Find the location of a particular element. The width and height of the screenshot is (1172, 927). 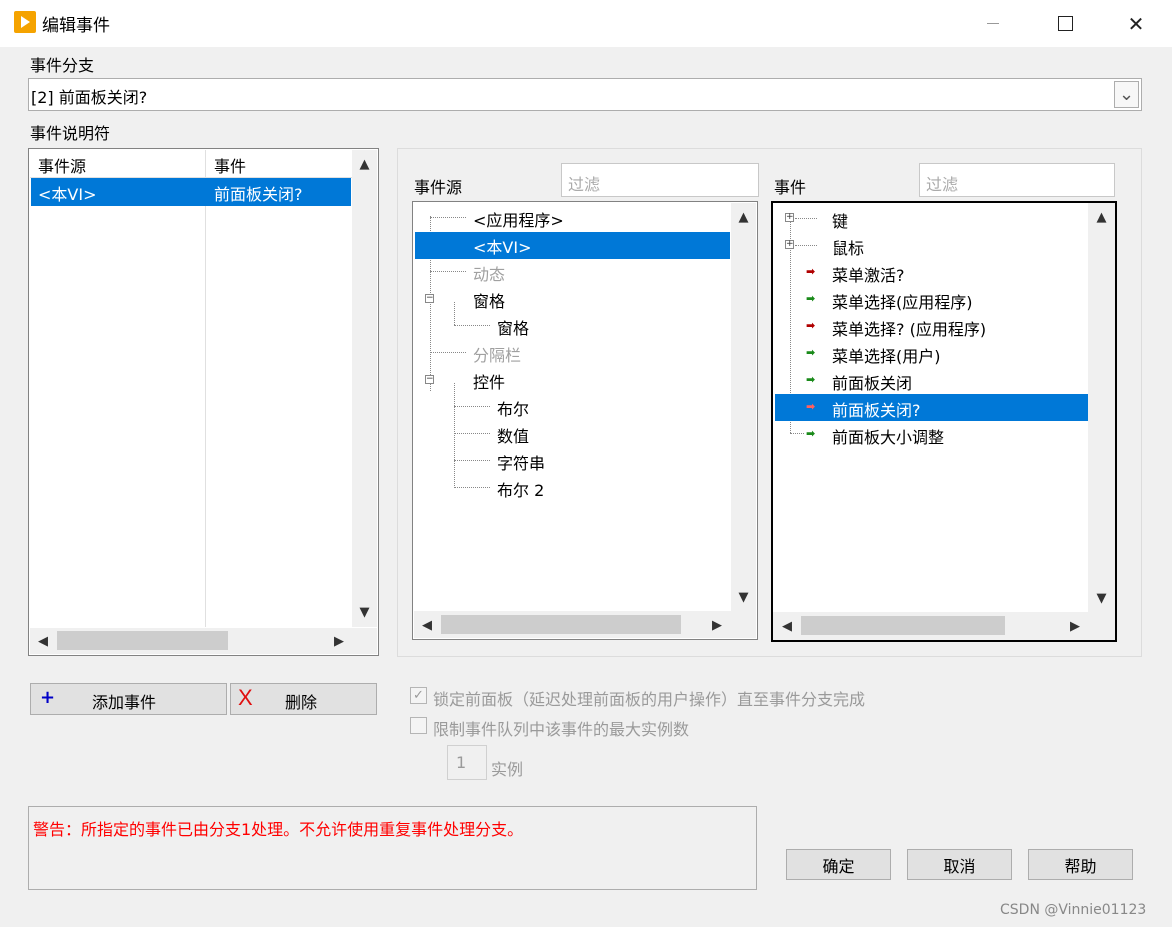

tree-item-splitter: 分隔栏 is located at coordinates (497, 354).